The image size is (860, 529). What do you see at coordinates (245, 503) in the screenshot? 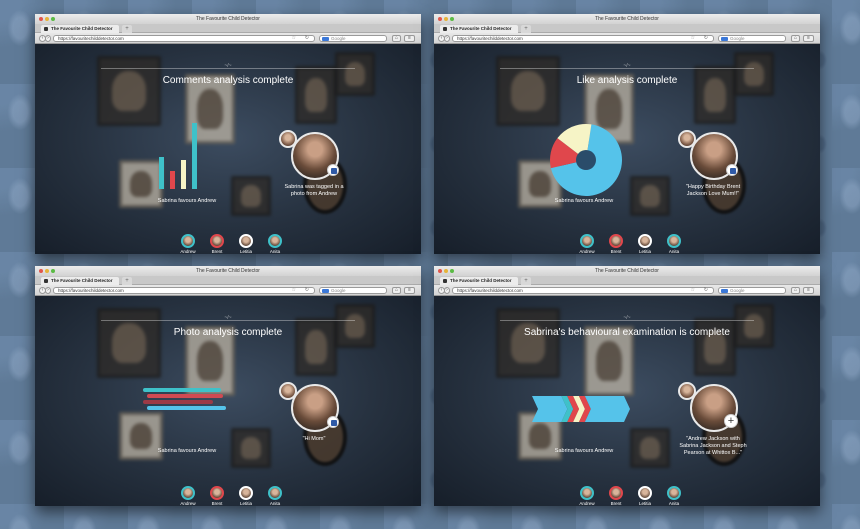
I see `avatar-name: Letitia` at bounding box center [245, 503].